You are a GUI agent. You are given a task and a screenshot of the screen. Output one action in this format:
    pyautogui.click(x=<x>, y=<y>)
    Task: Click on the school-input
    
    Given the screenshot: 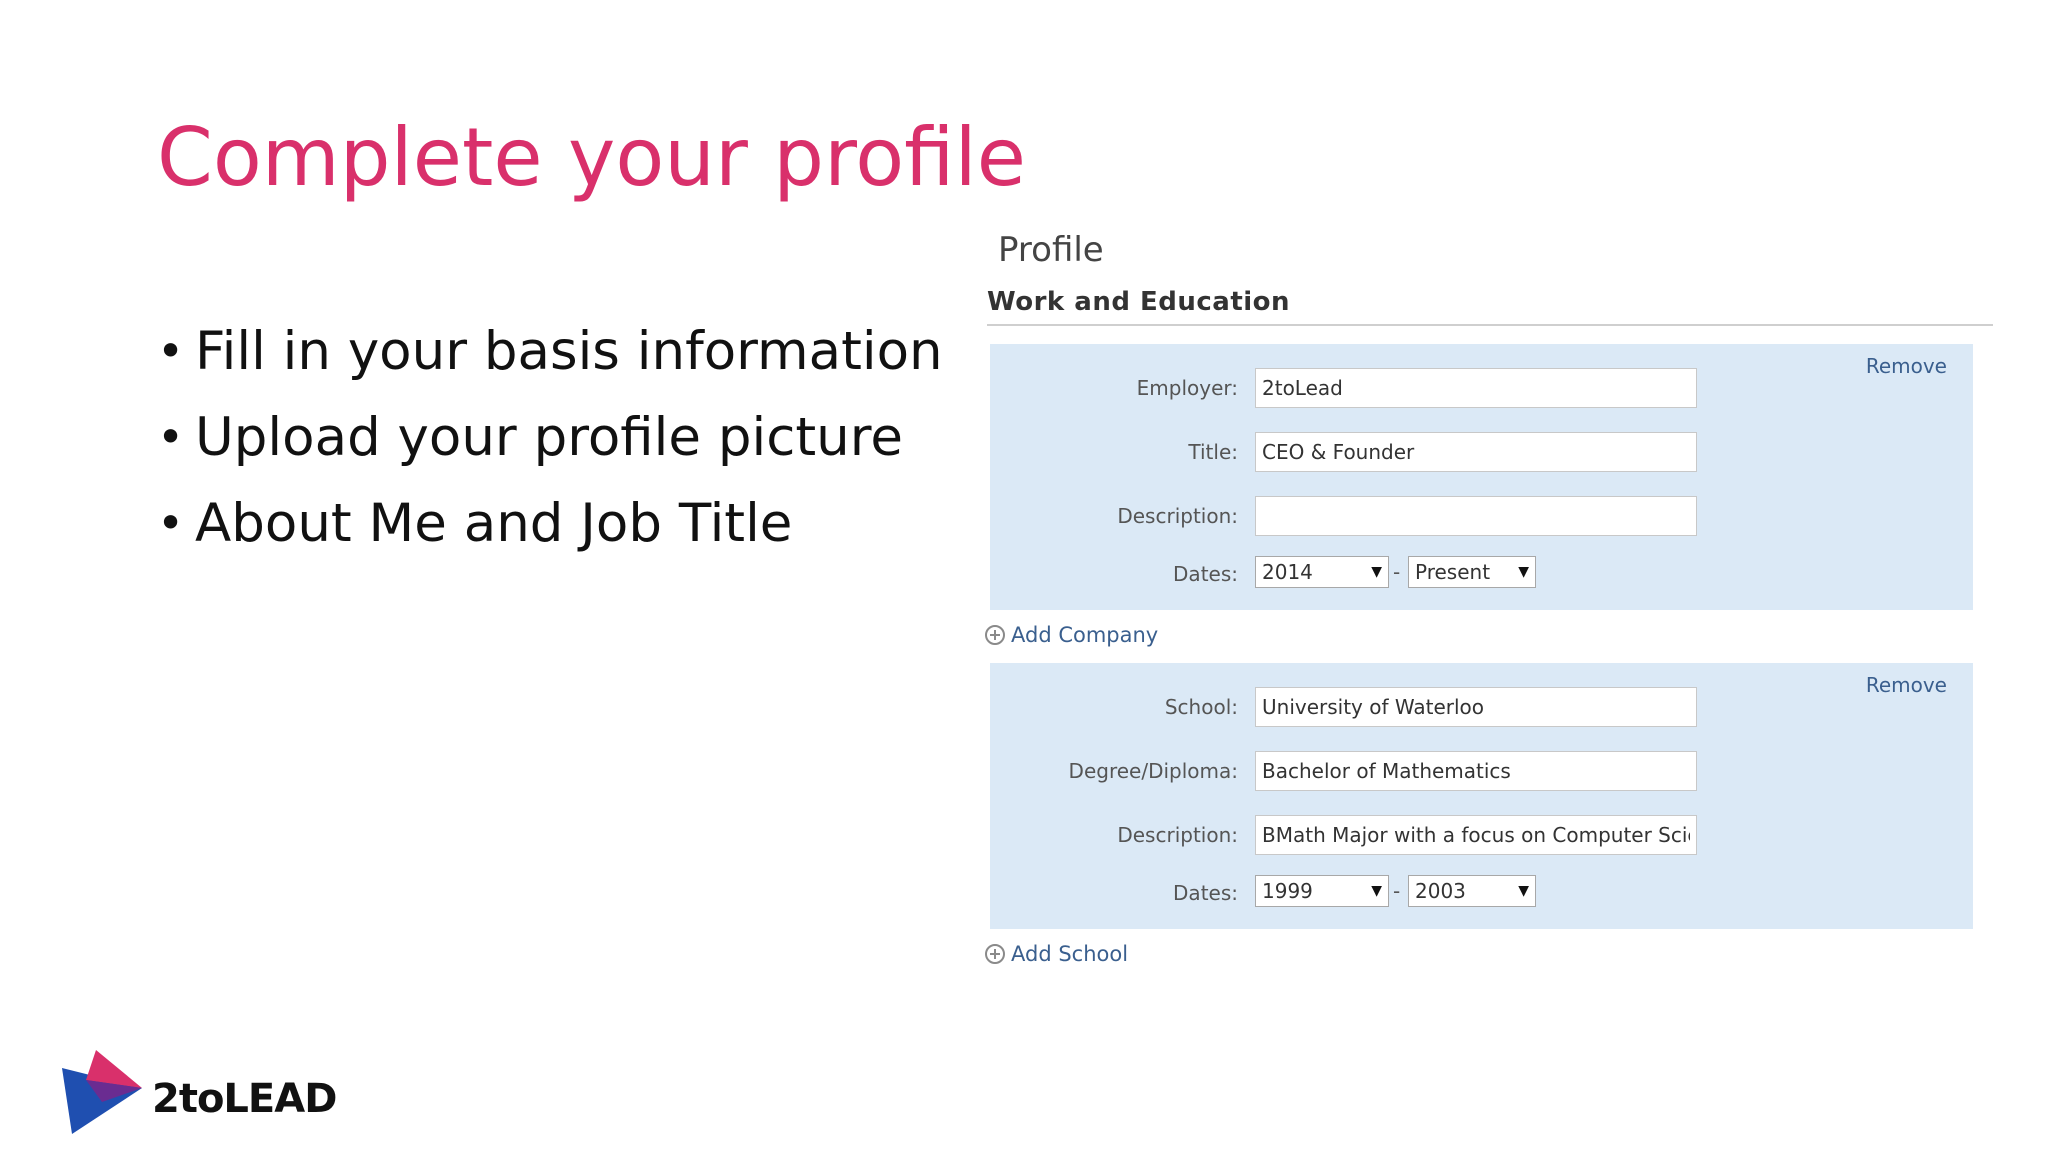 What is the action you would take?
    pyautogui.click(x=1476, y=707)
    